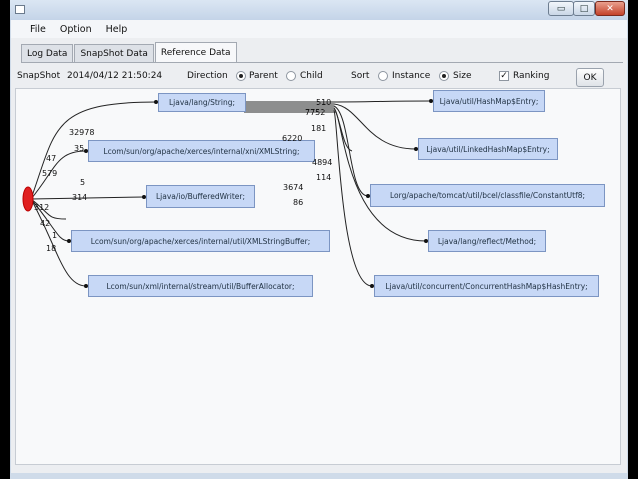 Image resolution: width=638 pixels, height=479 pixels. I want to click on ref-count-label: 42, so click(45, 223).